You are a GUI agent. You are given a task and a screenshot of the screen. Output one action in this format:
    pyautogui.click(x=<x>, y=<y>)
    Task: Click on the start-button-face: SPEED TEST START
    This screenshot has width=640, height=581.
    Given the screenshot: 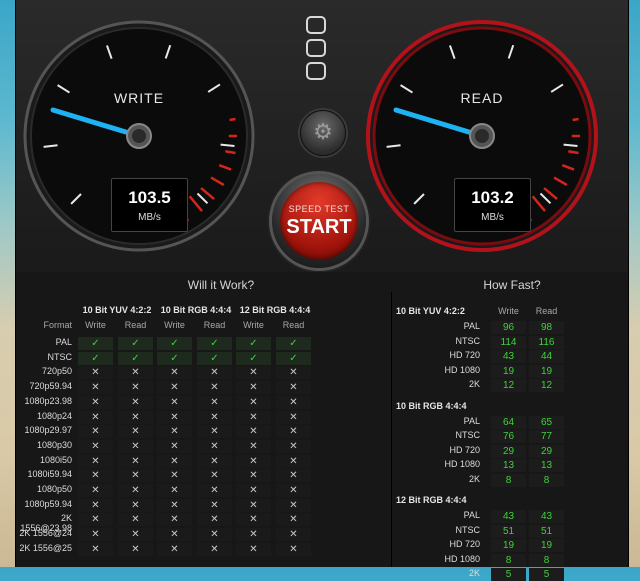 What is the action you would take?
    pyautogui.click(x=319, y=221)
    